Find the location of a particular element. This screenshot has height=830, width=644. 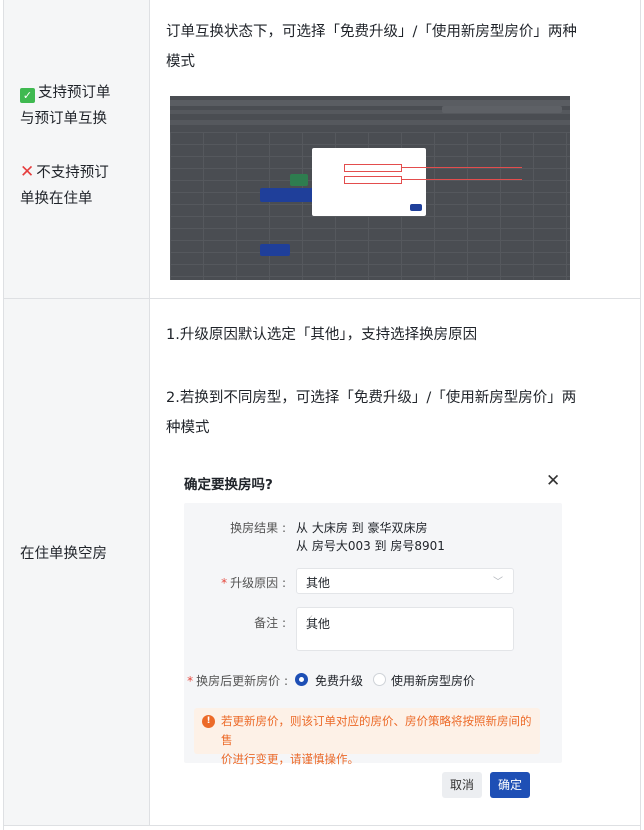

mini-dialog is located at coordinates (369, 182).